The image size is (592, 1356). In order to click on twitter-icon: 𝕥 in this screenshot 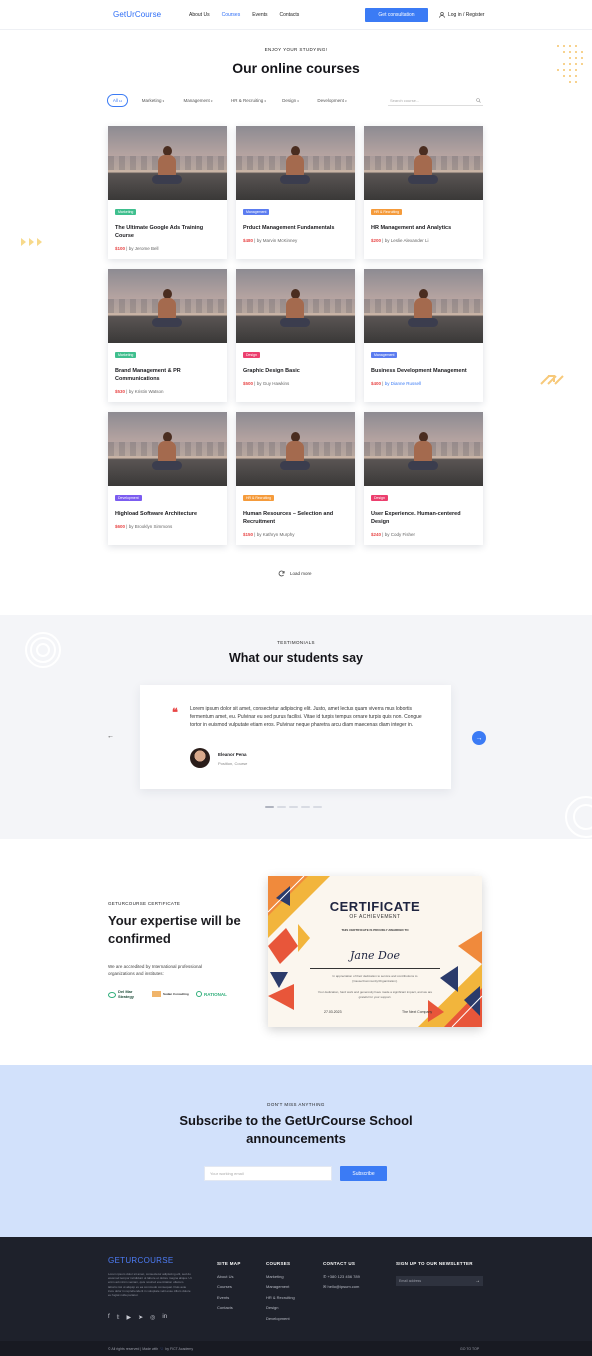, I will do `click(118, 1317)`.